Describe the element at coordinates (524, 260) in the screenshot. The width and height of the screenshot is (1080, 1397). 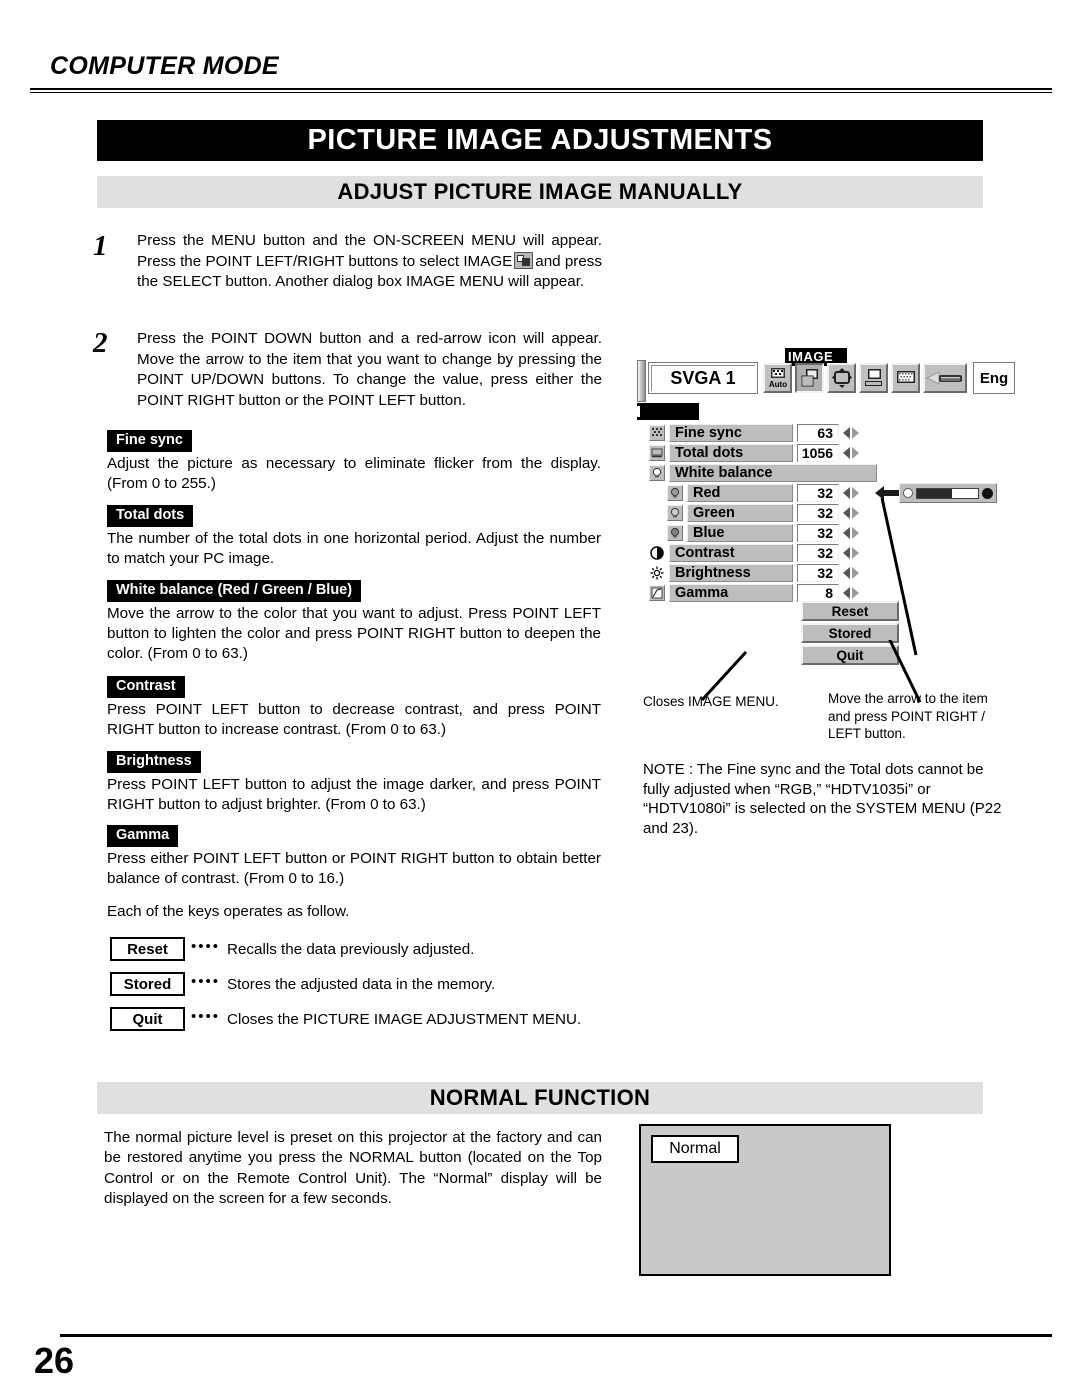
I see `image-menu-icon` at that location.